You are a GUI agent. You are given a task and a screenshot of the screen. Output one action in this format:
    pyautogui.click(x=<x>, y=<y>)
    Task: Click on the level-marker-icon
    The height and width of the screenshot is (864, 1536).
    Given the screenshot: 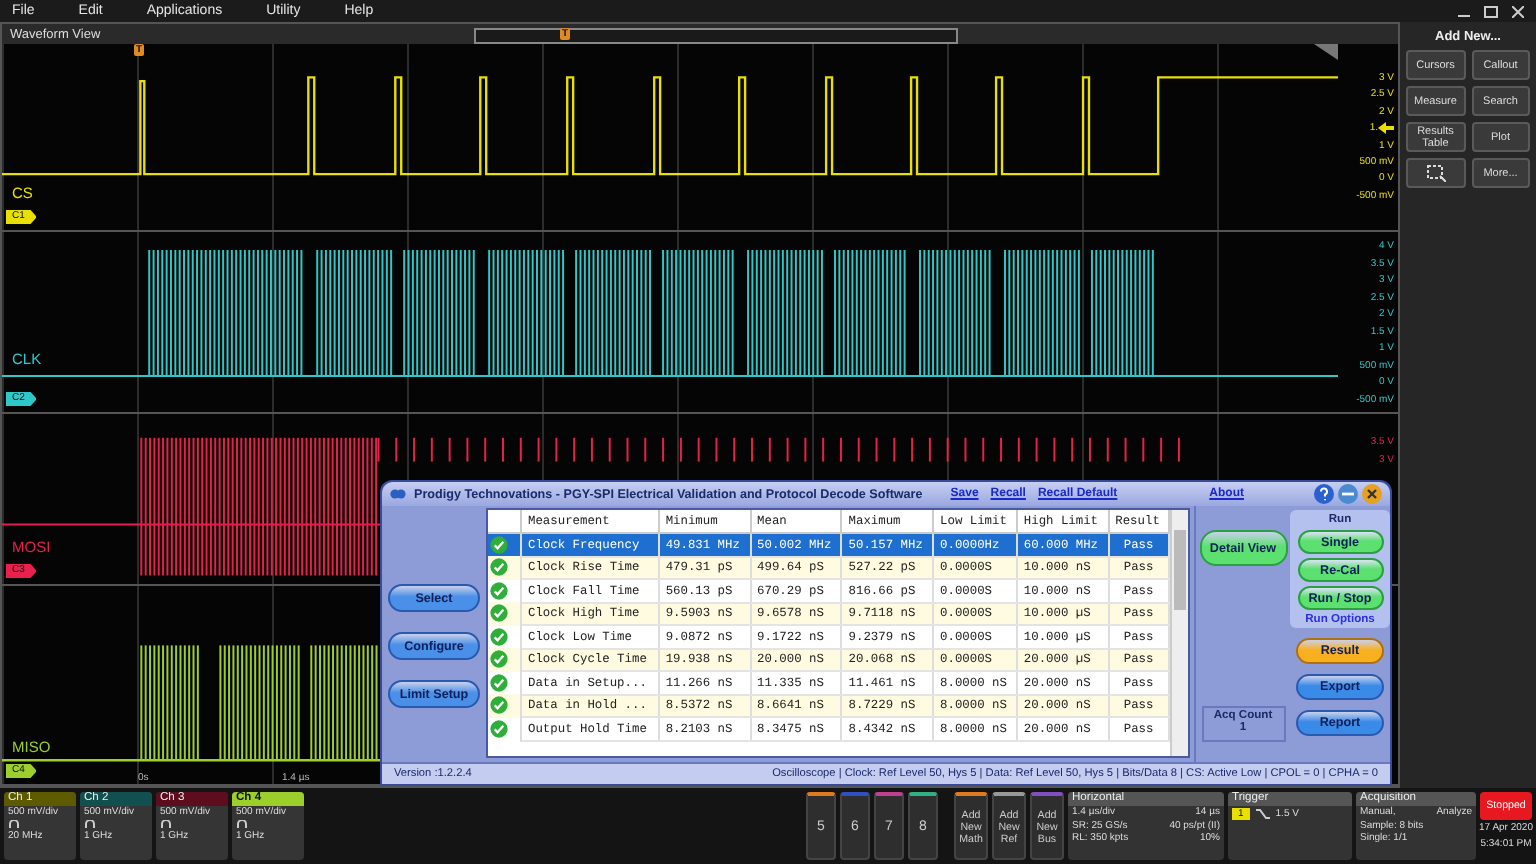 What is the action you would take?
    pyautogui.click(x=1386, y=128)
    